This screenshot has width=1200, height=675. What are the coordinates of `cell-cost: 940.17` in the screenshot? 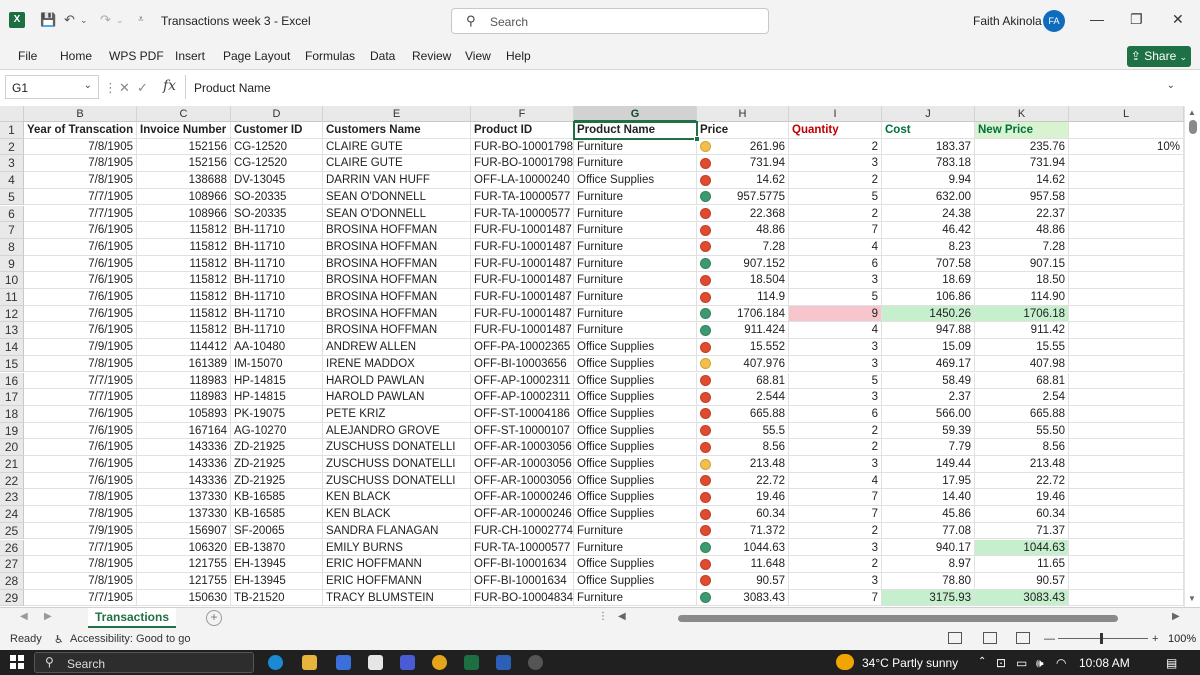 It's located at (928, 548).